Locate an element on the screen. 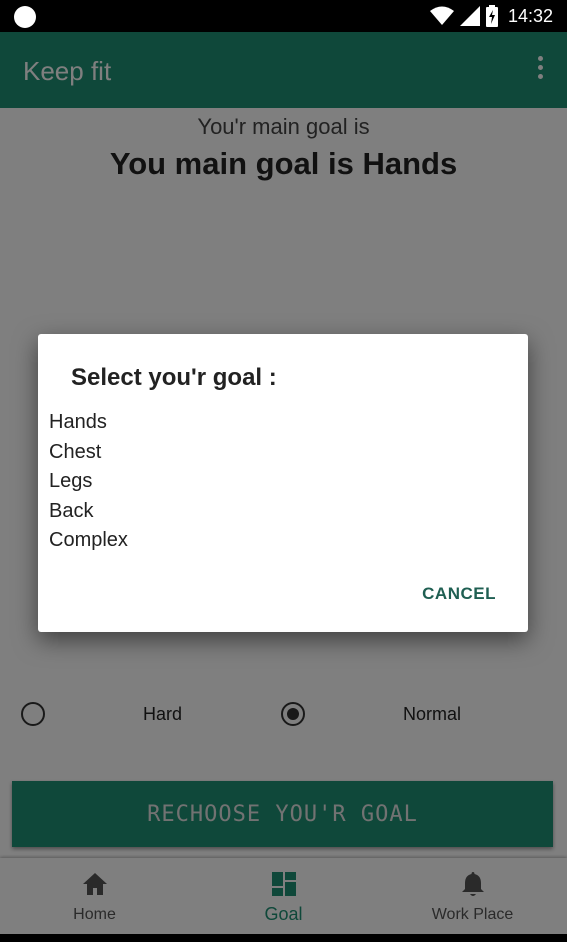 This screenshot has height=942, width=567. wifi-icon is located at coordinates (441, 15).